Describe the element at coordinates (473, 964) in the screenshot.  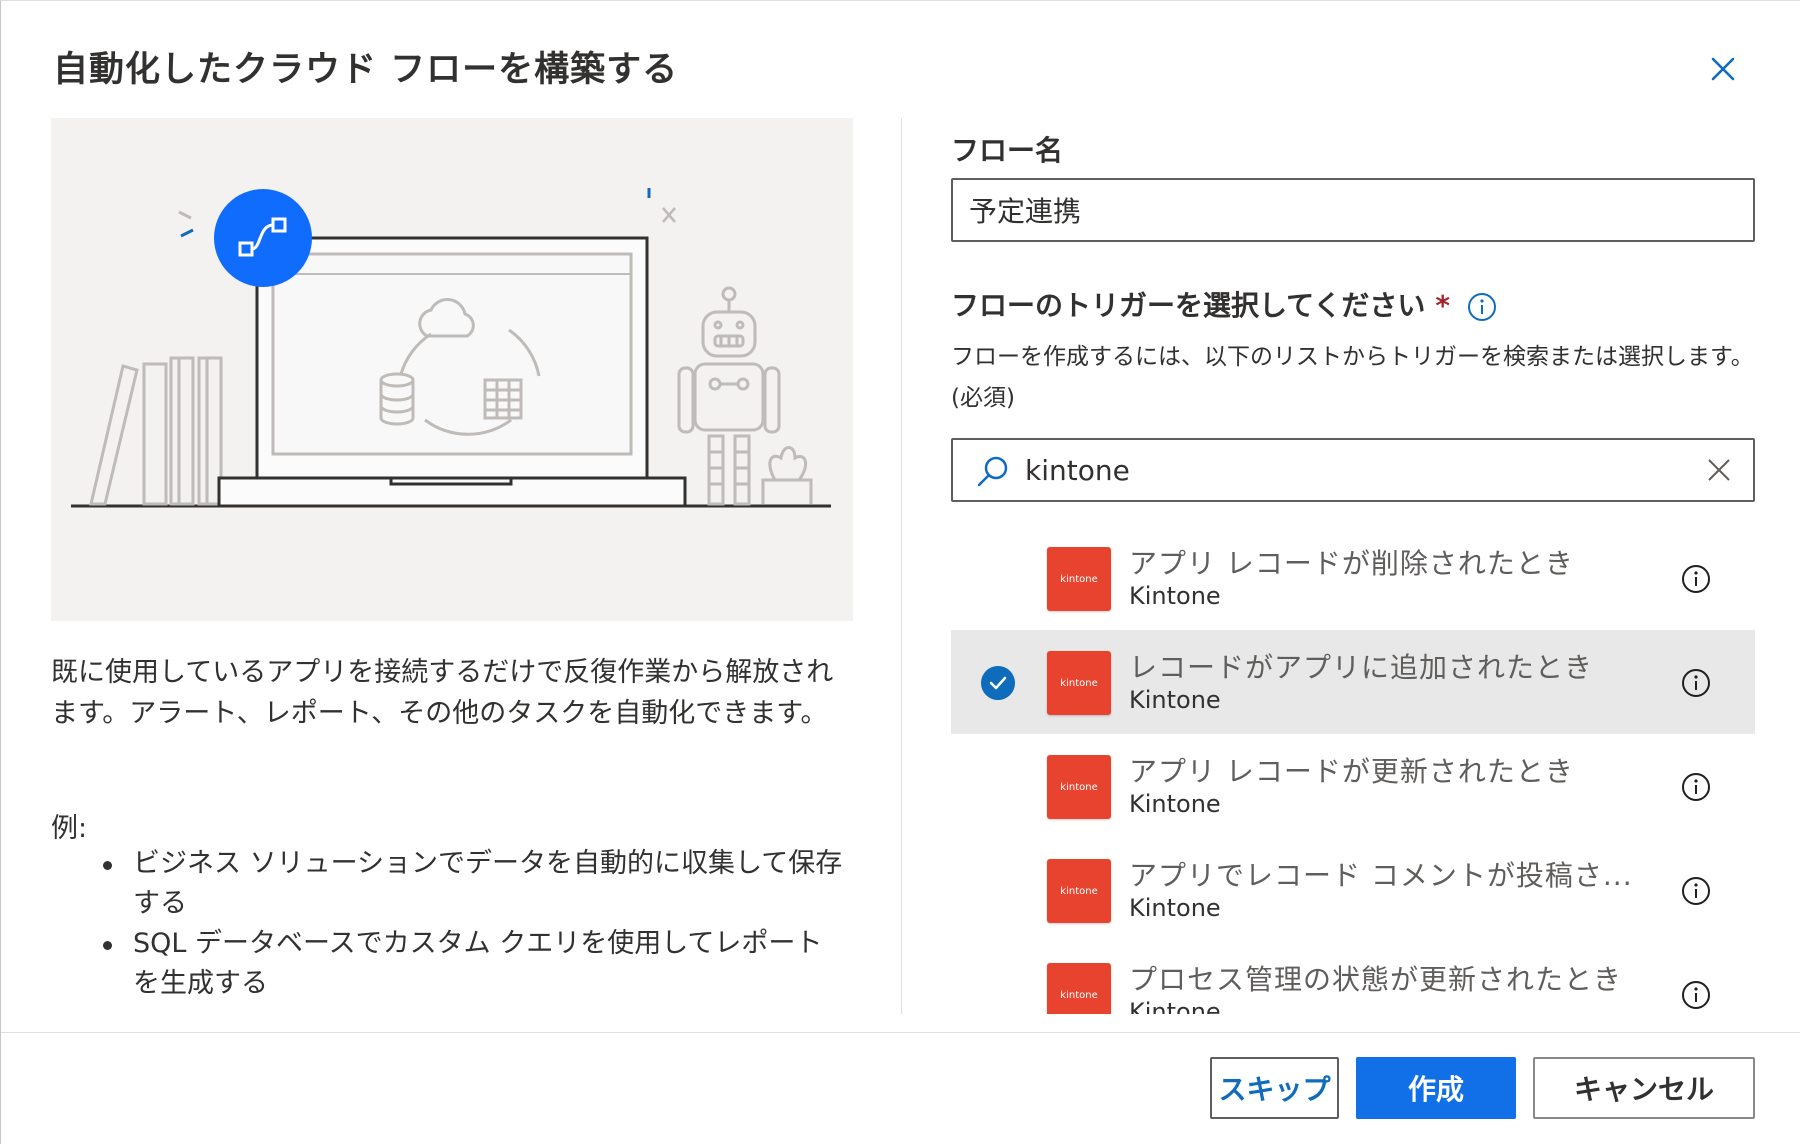
I see `example-item: SQL データベースでカスタム クエリを使用してレポートを生成する` at that location.